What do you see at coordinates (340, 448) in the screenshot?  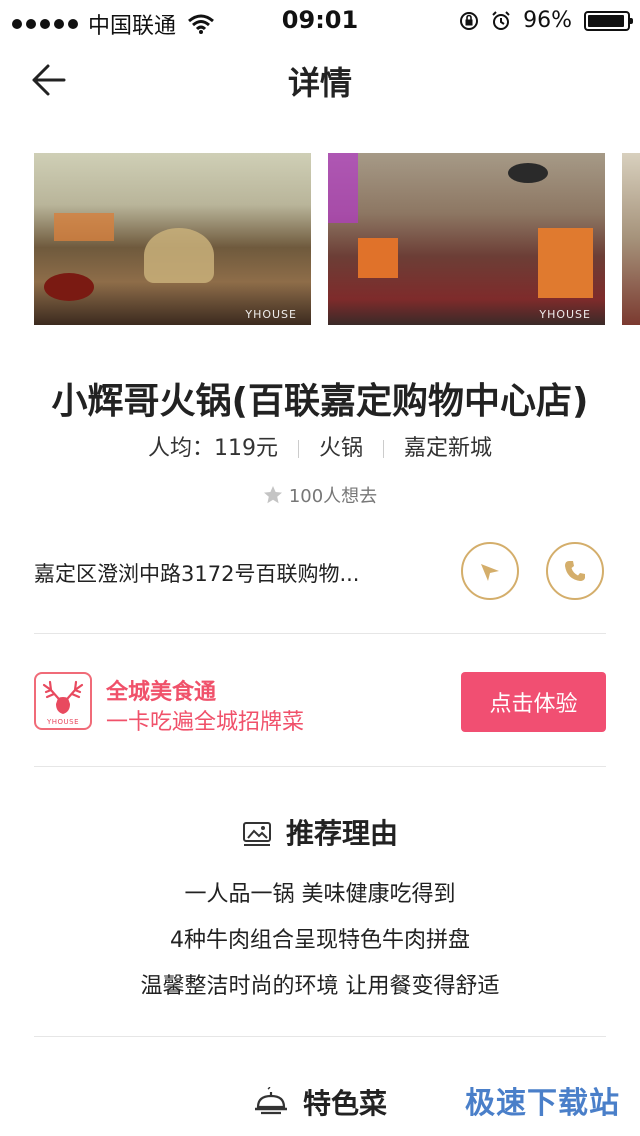 I see `cuisine-tag: 火锅` at bounding box center [340, 448].